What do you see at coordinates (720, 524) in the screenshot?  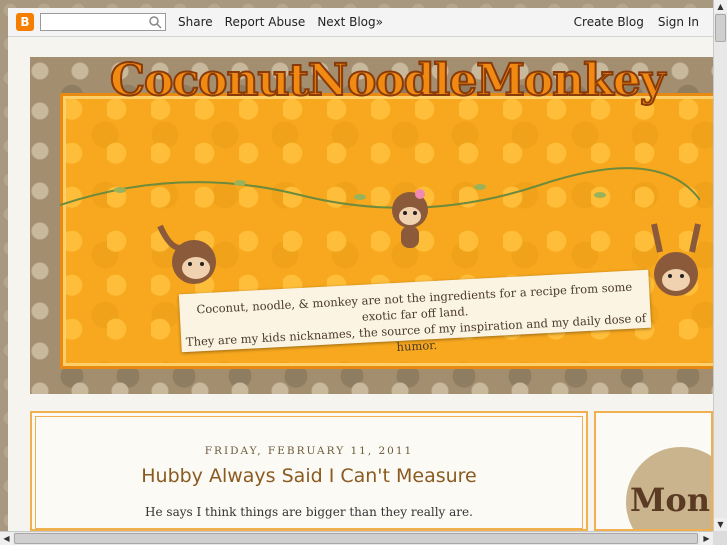 I see `scroll-down-icon: ▼` at bounding box center [720, 524].